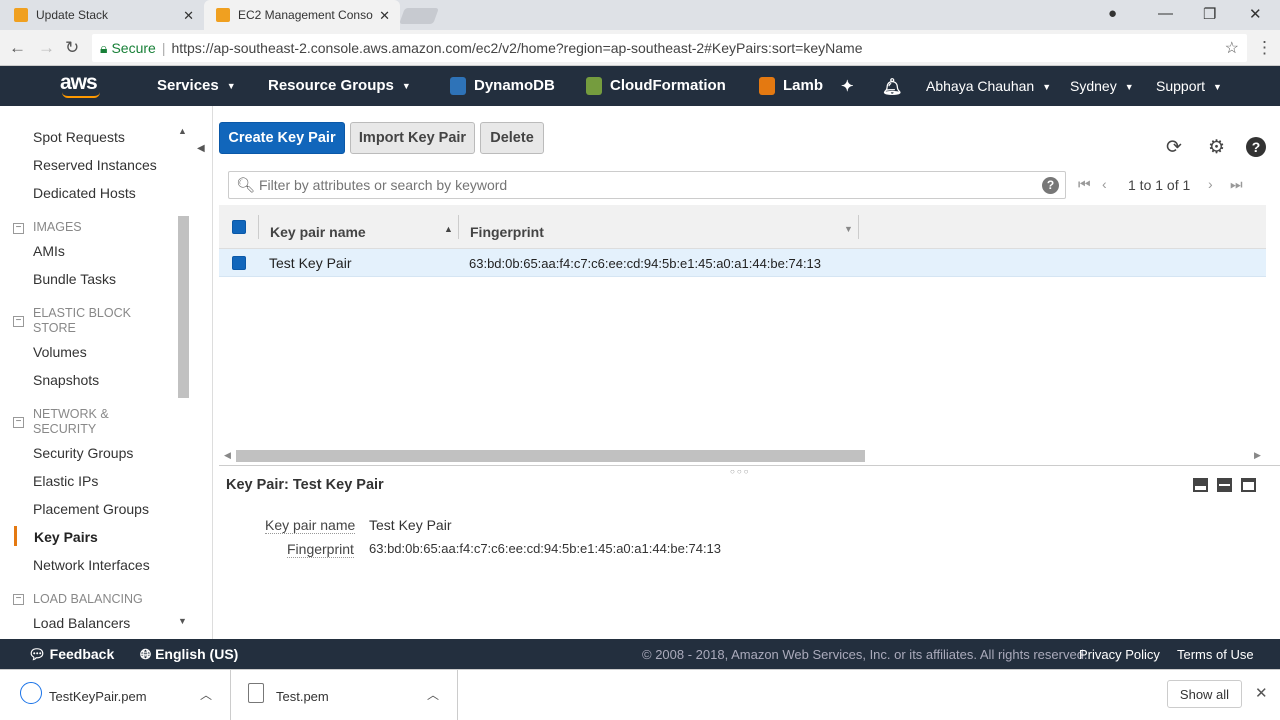 This screenshot has height=720, width=1280. I want to click on scroll-right-icon: ▶, so click(1257, 455).